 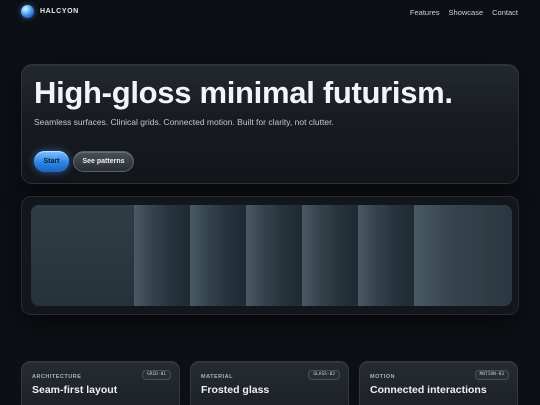 I want to click on card-tag: GRID-01, so click(x=156, y=375).